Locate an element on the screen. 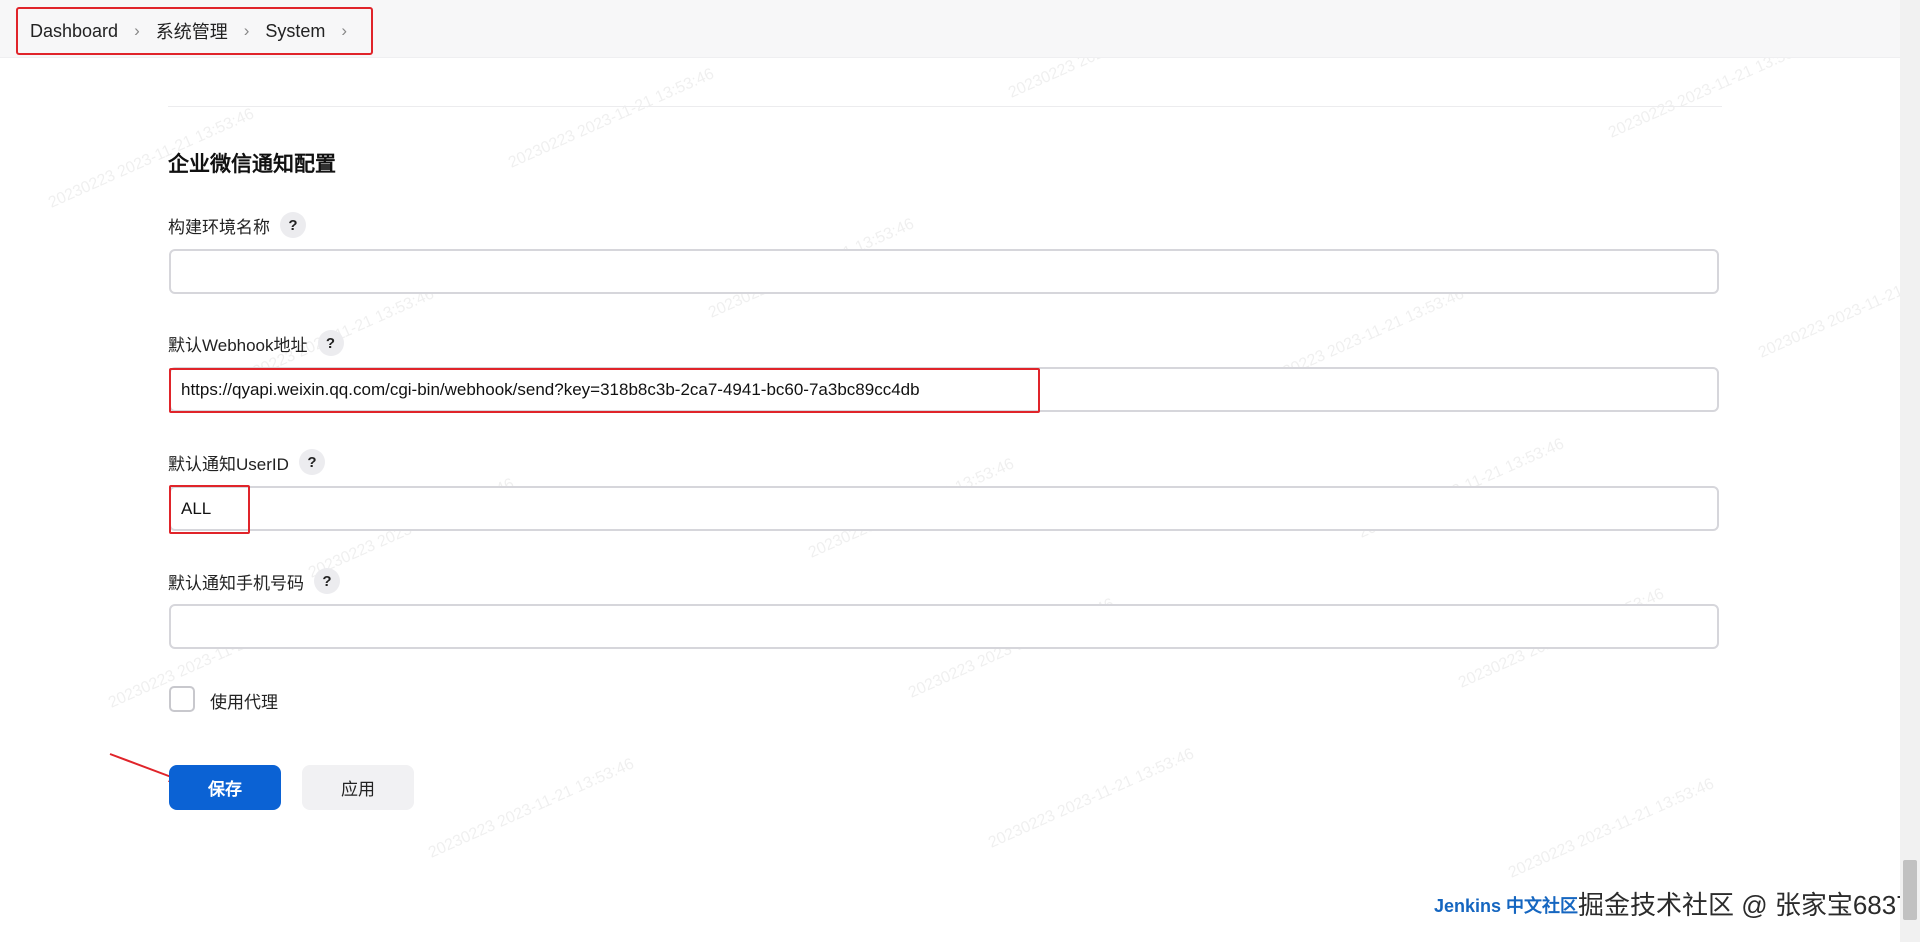  breadcrumb: Dashboard › 系统管理 › System › is located at coordinates (195, 31).